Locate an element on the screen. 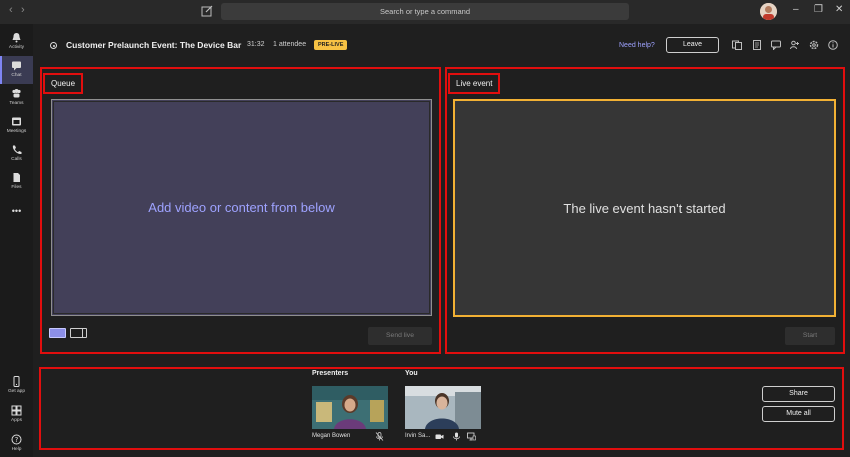  event-timer: 31:32 is located at coordinates (256, 44).